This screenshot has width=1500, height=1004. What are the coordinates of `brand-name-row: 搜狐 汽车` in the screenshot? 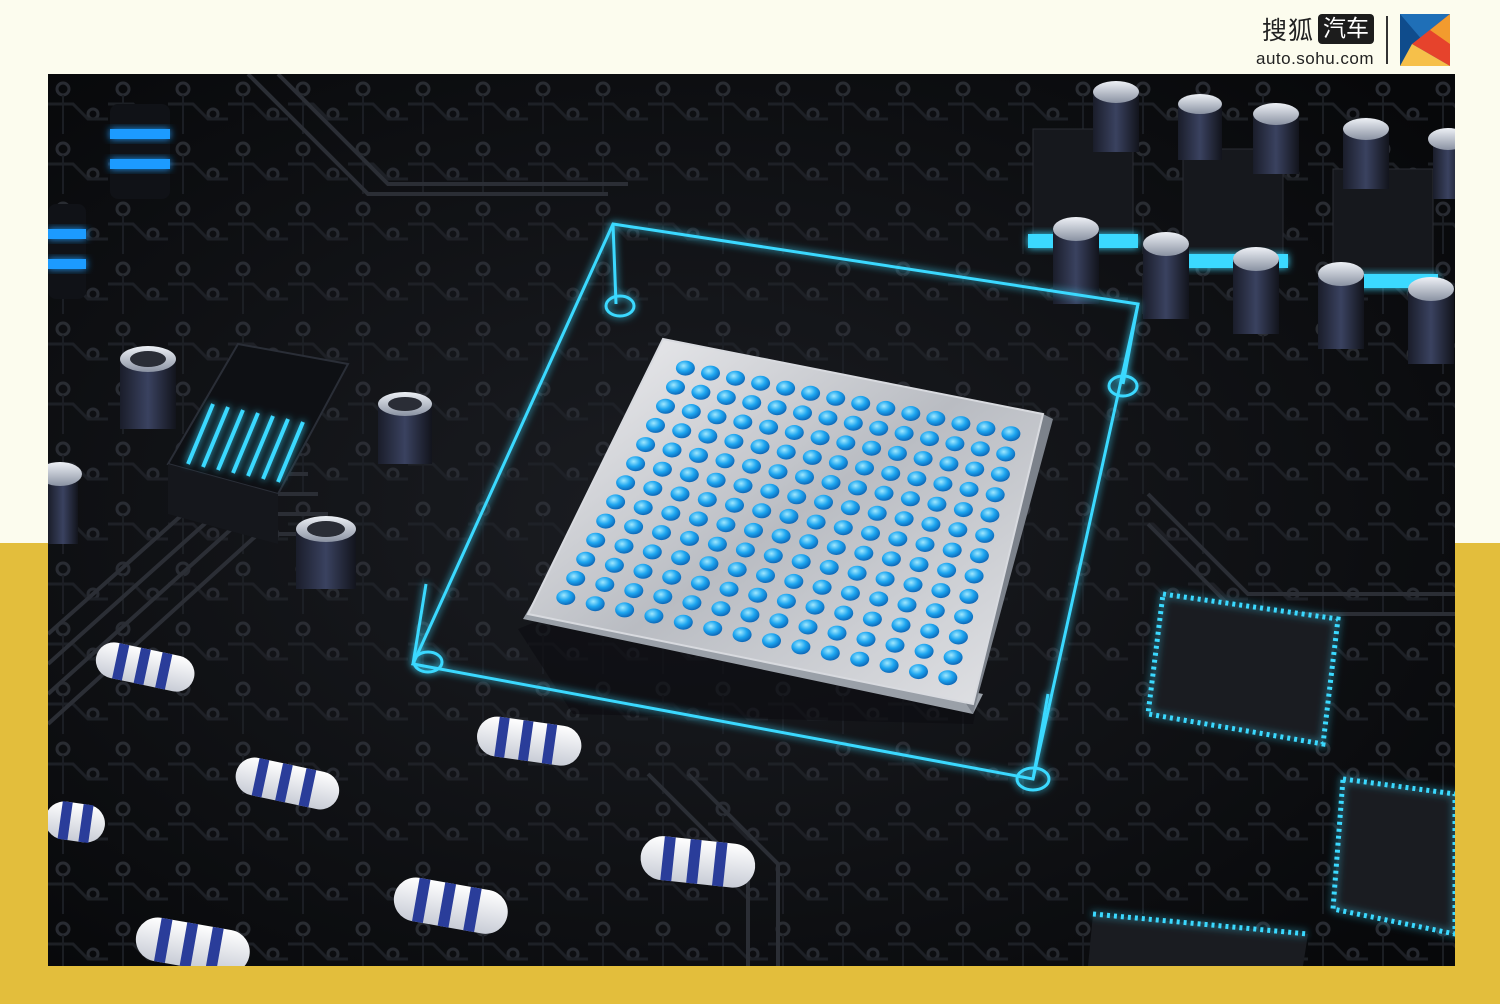 It's located at (1318, 29).